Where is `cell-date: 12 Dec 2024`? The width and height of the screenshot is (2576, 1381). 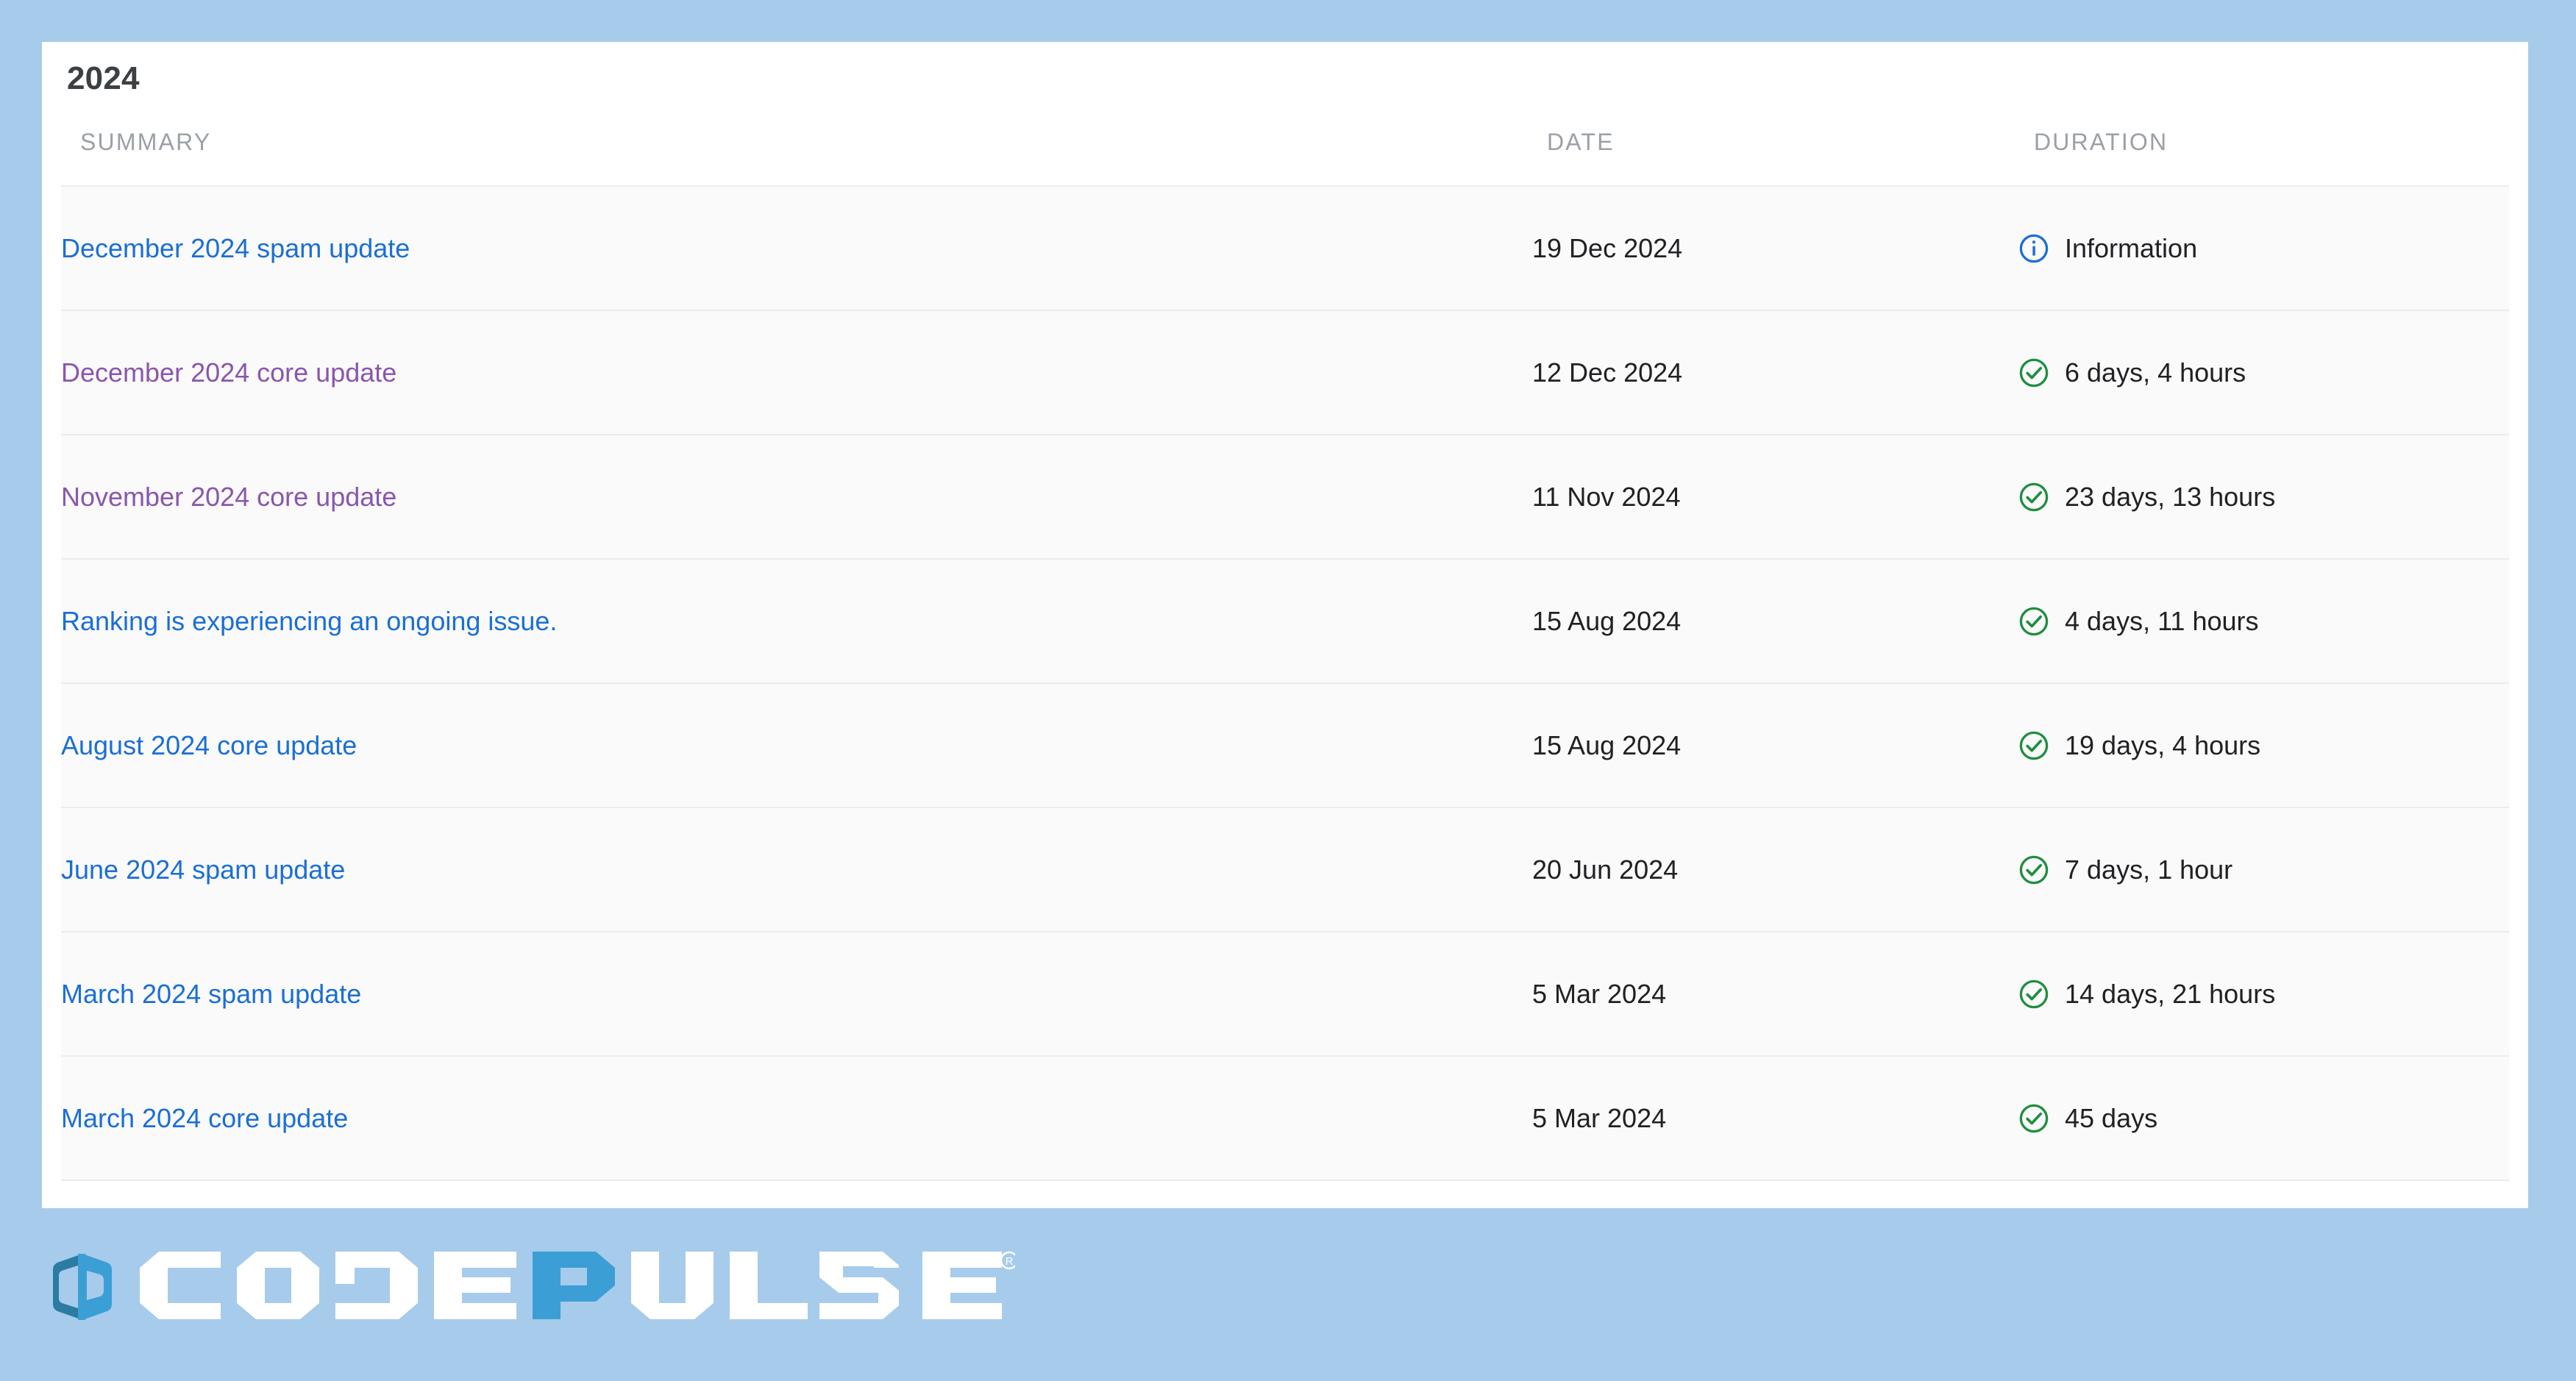
cell-date: 12 Dec 2024 is located at coordinates (1607, 372).